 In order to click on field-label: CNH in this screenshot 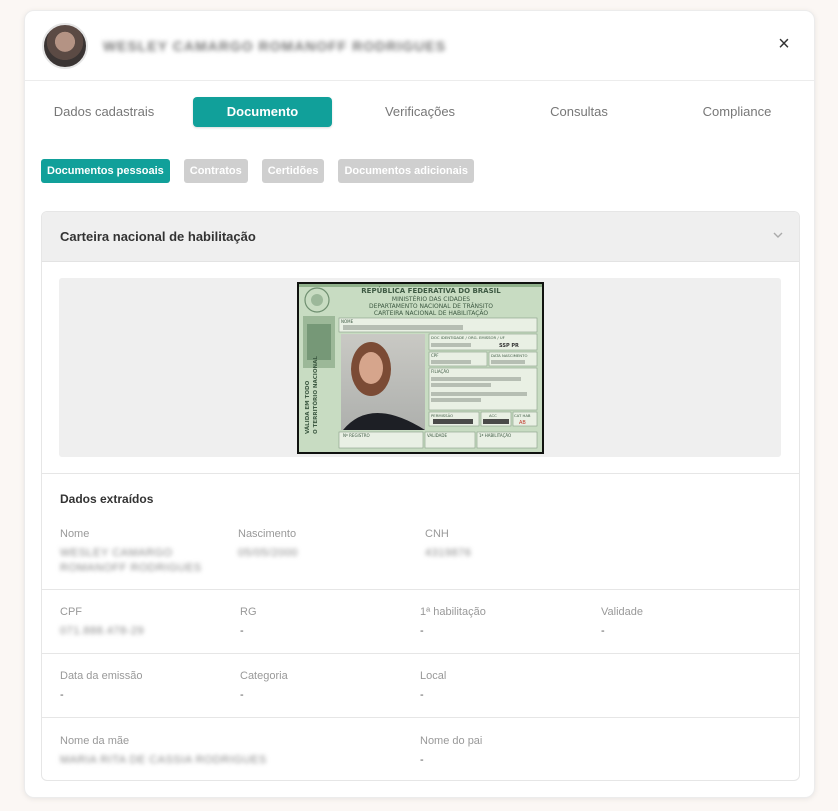, I will do `click(437, 534)`.